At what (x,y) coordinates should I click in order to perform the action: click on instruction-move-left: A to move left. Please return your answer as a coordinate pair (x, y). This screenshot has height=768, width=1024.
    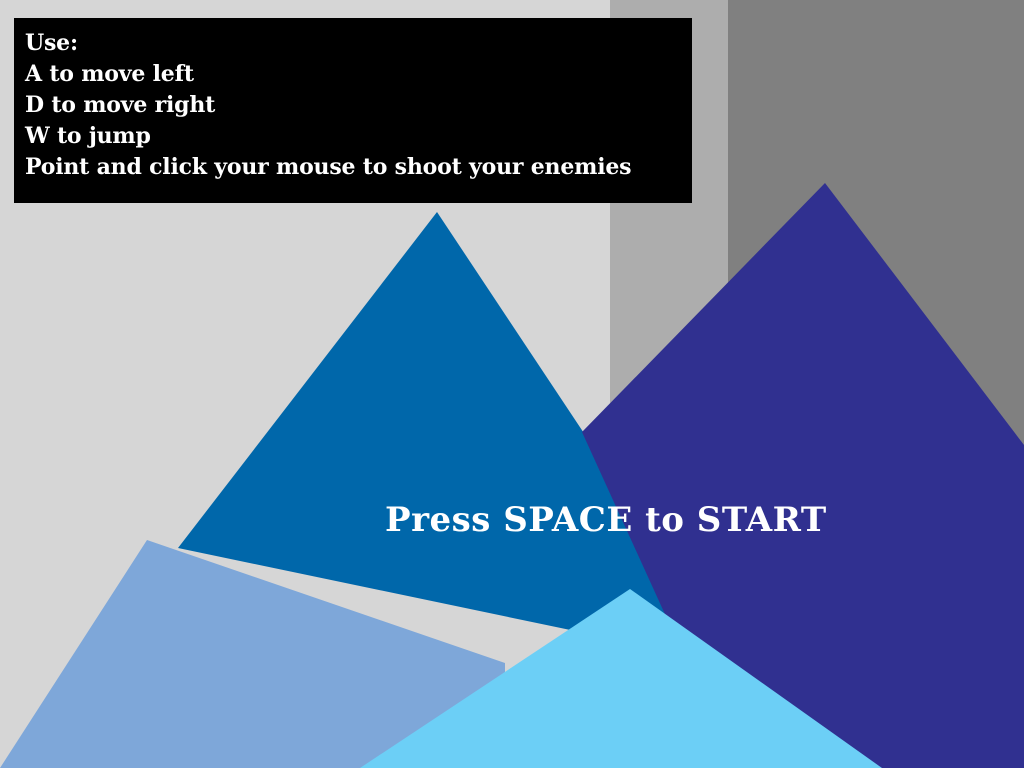
    Looking at the image, I should click on (109, 74).